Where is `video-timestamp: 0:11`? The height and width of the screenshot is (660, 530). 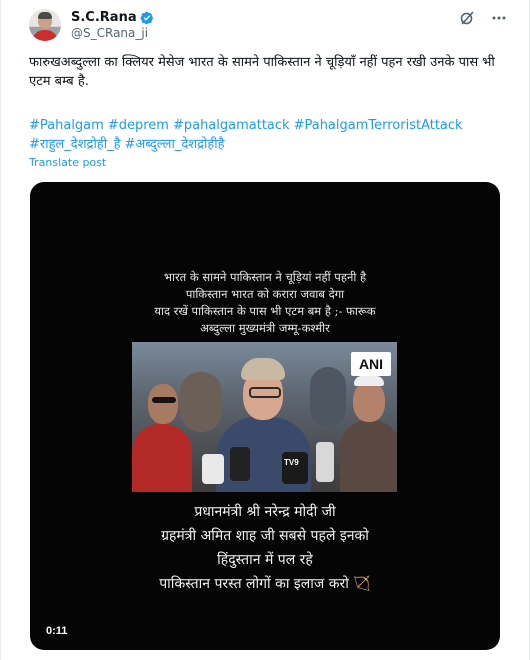
video-timestamp: 0:11 is located at coordinates (57, 631).